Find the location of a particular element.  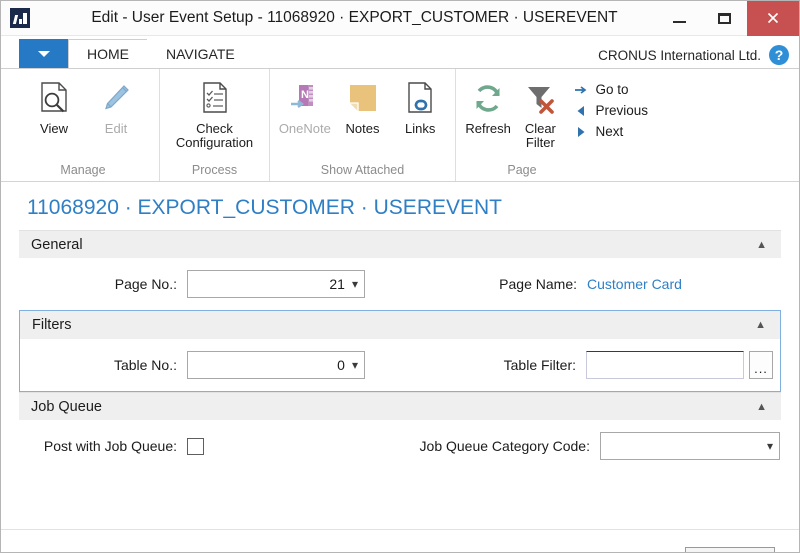

field-label-post-with-job-queue: Post with Job Queue: is located at coordinates (110, 446).